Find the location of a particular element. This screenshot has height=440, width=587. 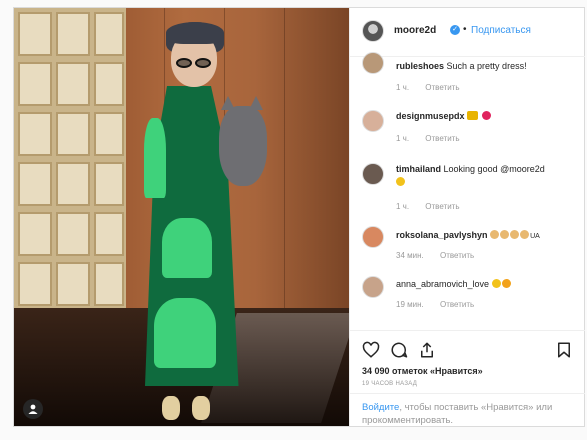

verified-badge-icon: ✓ is located at coordinates (455, 30).